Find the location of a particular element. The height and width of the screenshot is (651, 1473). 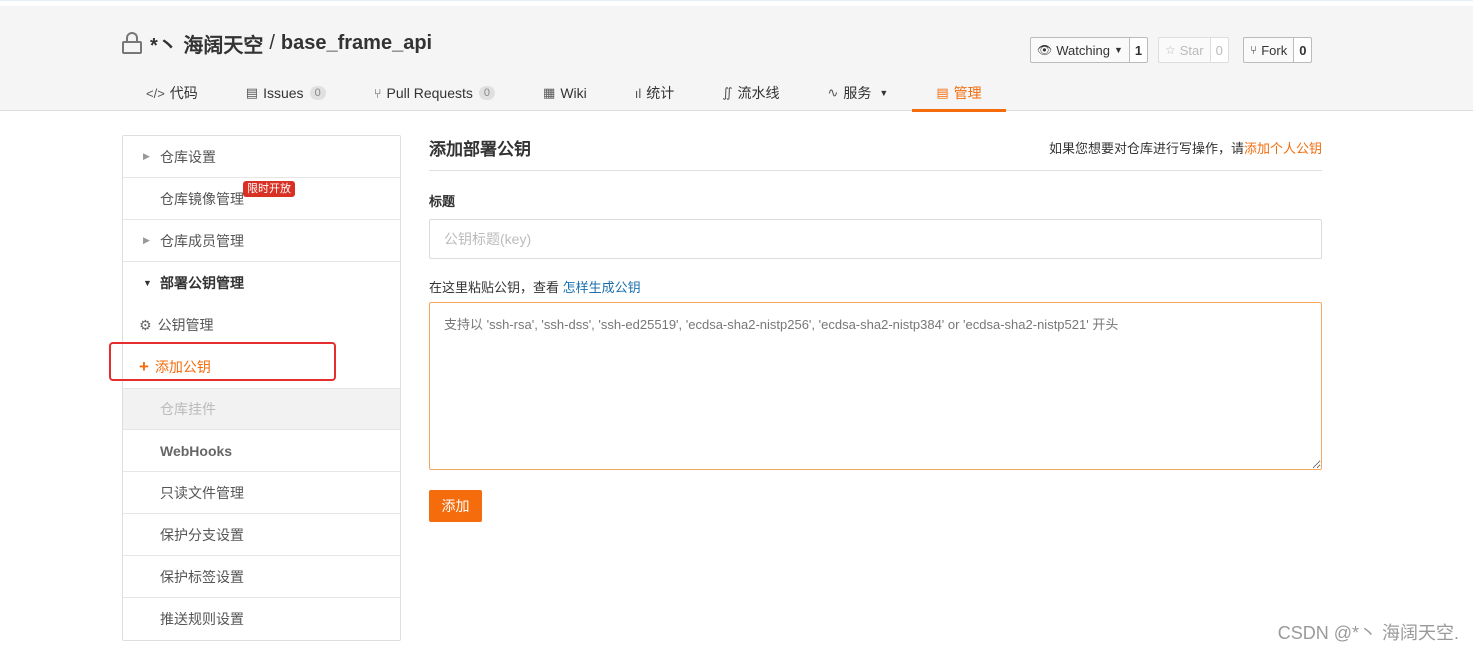

tab-issues: ▤ Issues 0 is located at coordinates (286, 93).